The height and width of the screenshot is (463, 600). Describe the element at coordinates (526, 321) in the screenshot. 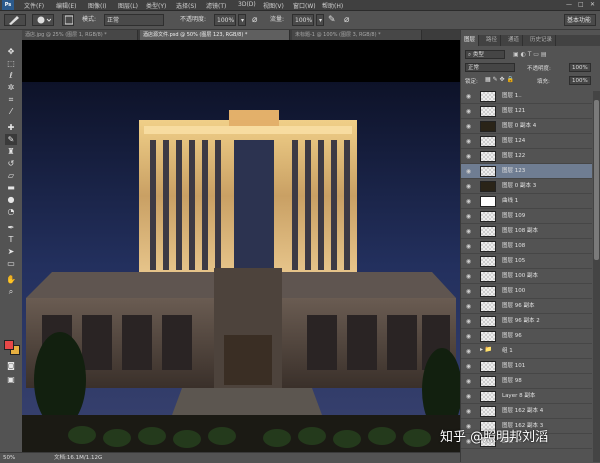

I see `layer-row: ◉ 图层 96 副本 2` at that location.